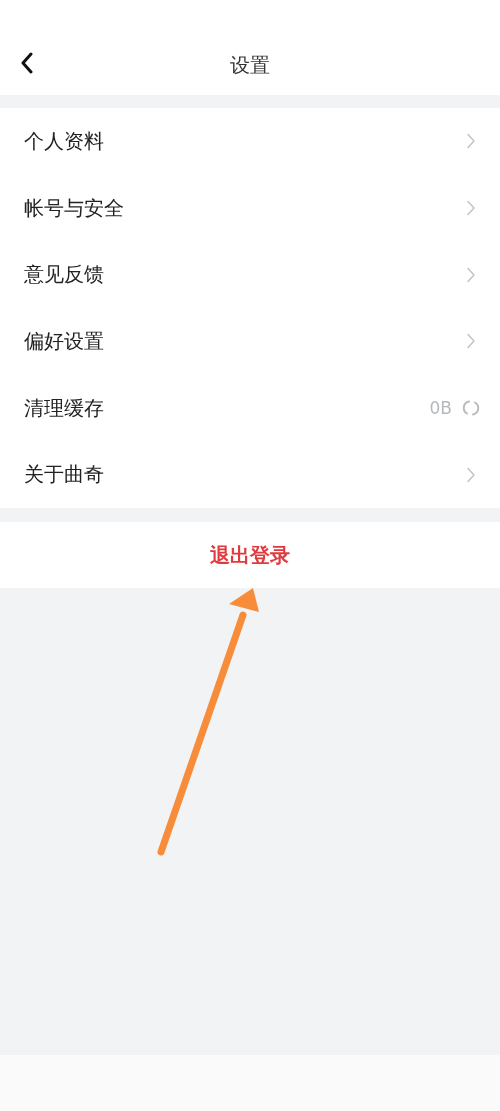 This screenshot has width=500, height=1111. What do you see at coordinates (250, 475) in the screenshot?
I see `settings-item: 关于曲奇` at bounding box center [250, 475].